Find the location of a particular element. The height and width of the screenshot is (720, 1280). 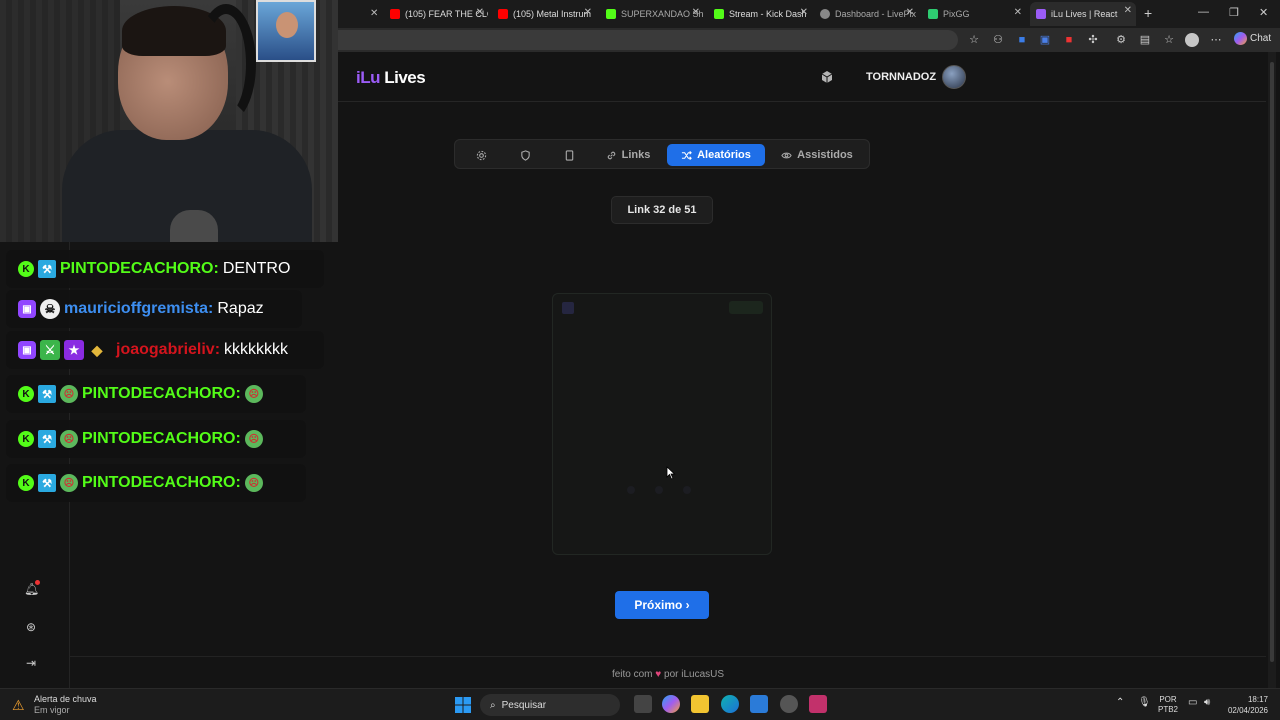

user-avatar is located at coordinates (954, 77).